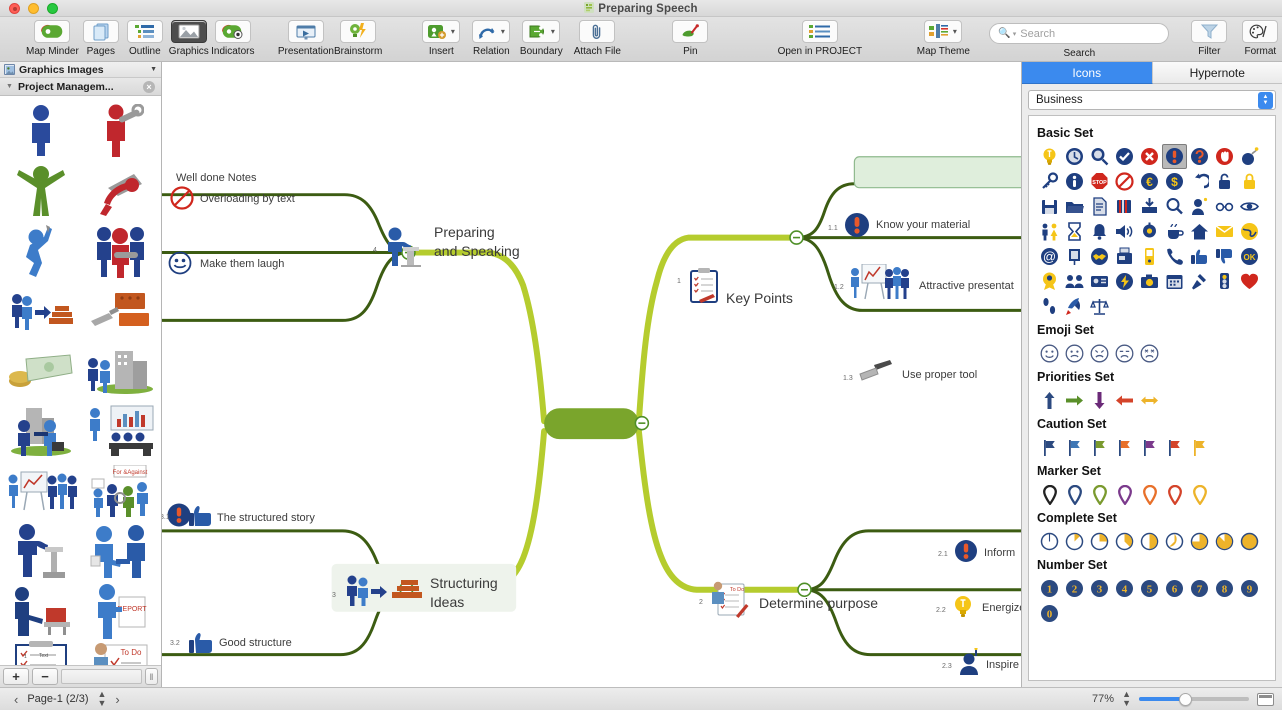  Describe the element at coordinates (189, 39) in the screenshot. I see `toolbar-item-graphics: Graphics` at that location.